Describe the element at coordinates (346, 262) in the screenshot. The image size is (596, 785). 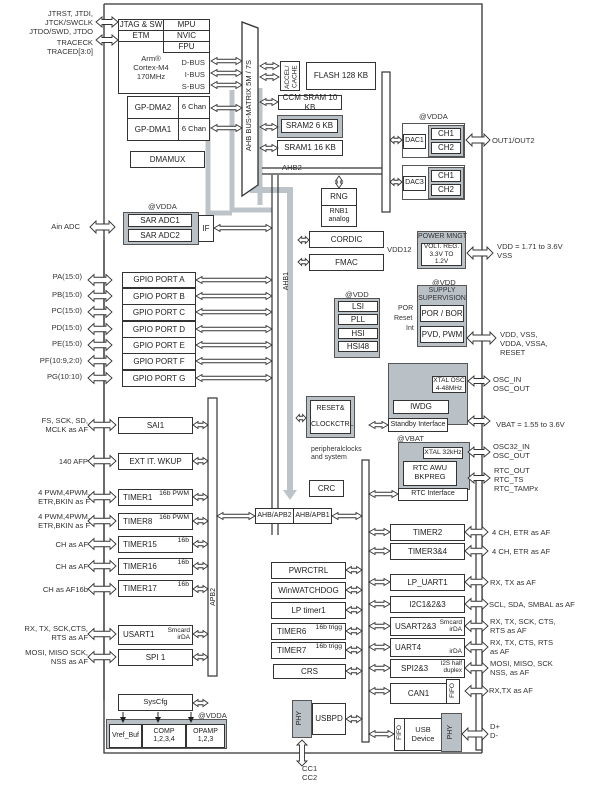
I see `fmac: FMAC` at that location.